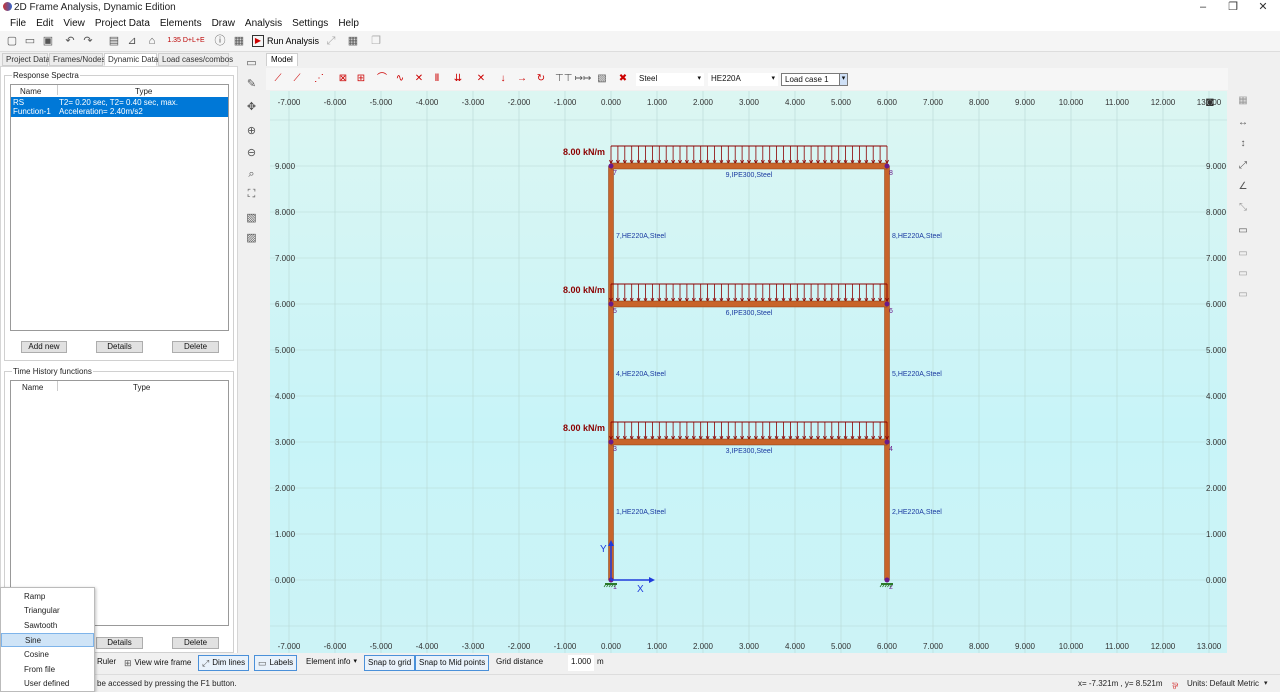 The width and height of the screenshot is (1280, 692). I want to click on element-info-dropdown: Element info ▾, so click(331, 663).